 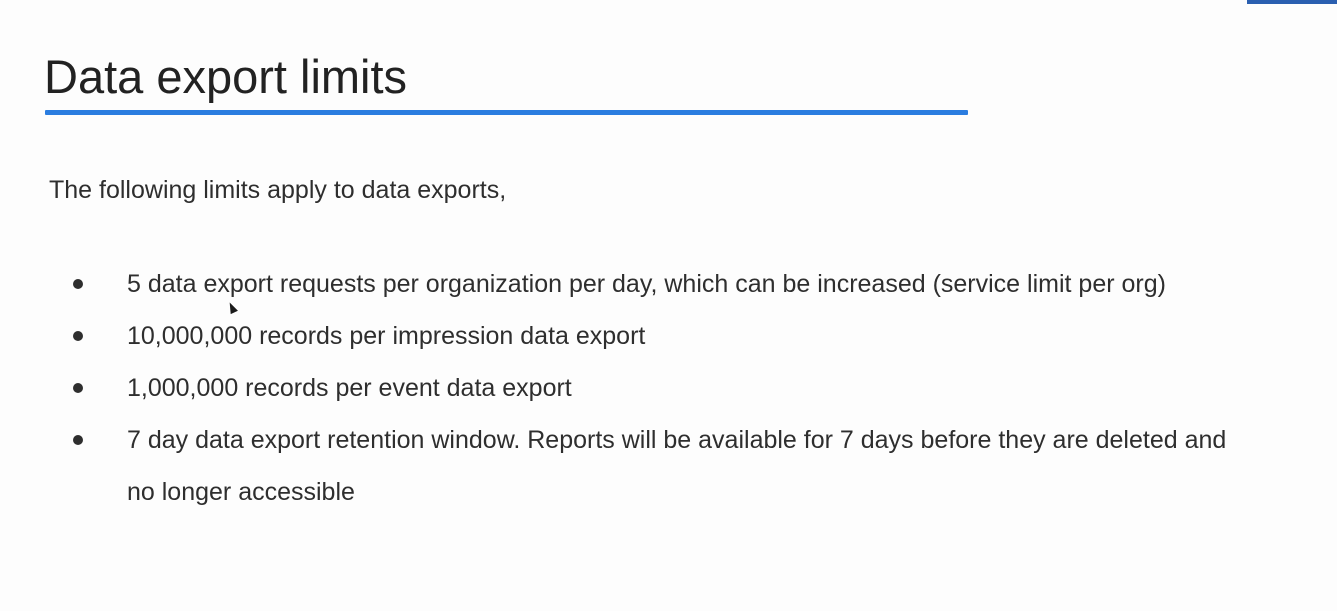 What do you see at coordinates (226, 76) in the screenshot?
I see `slide-title: Data export limits` at bounding box center [226, 76].